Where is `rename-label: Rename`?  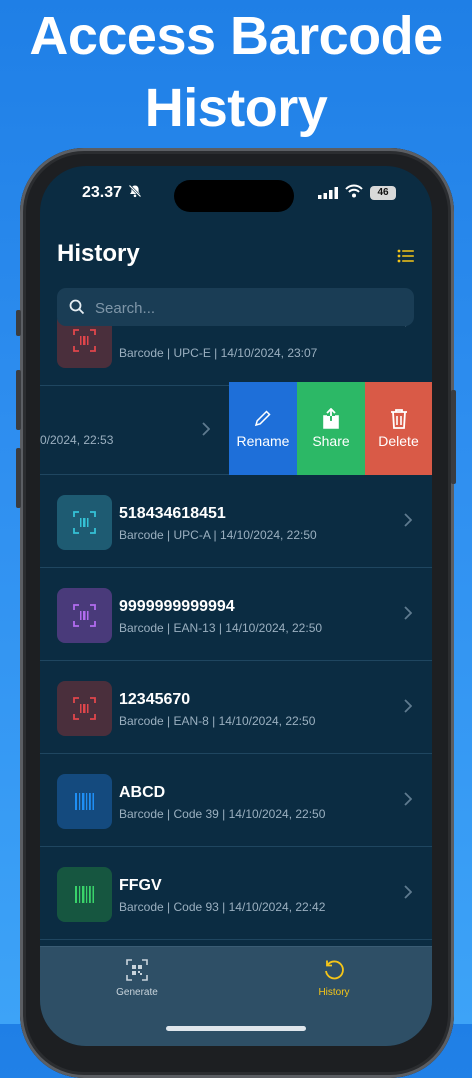
rename-label: Rename is located at coordinates (263, 441).